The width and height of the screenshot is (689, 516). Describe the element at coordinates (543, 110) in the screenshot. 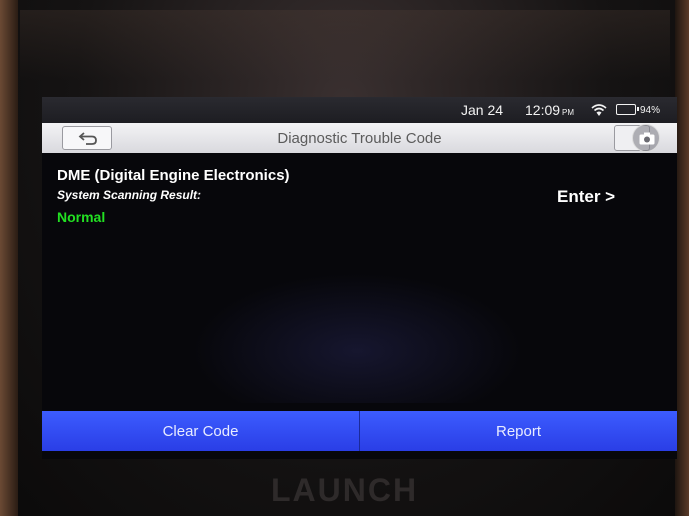

I see `status-time-value: 12:09` at that location.